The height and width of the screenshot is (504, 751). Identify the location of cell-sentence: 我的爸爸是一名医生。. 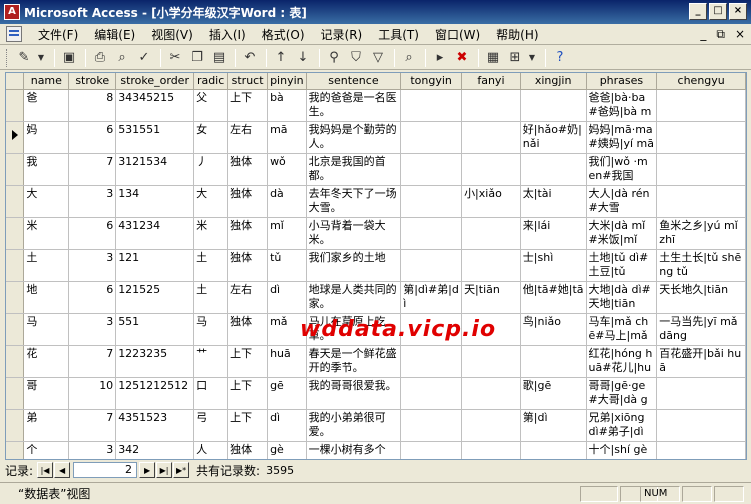
(354, 105).